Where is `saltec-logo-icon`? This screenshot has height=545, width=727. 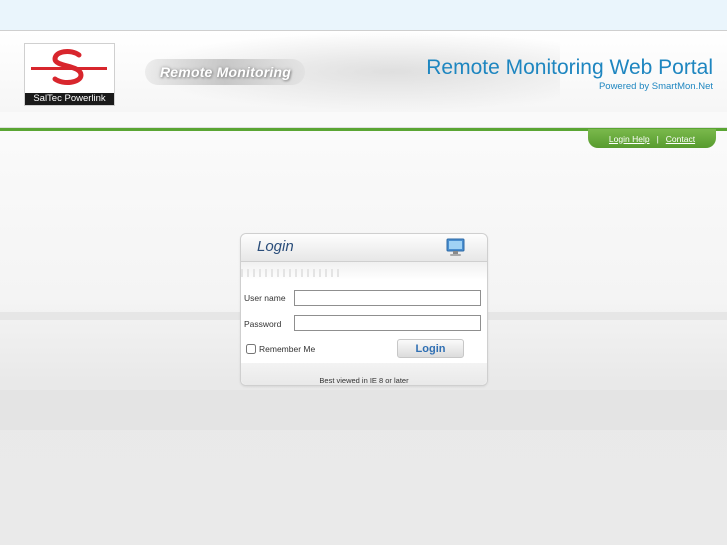
saltec-logo-icon is located at coordinates (69, 67).